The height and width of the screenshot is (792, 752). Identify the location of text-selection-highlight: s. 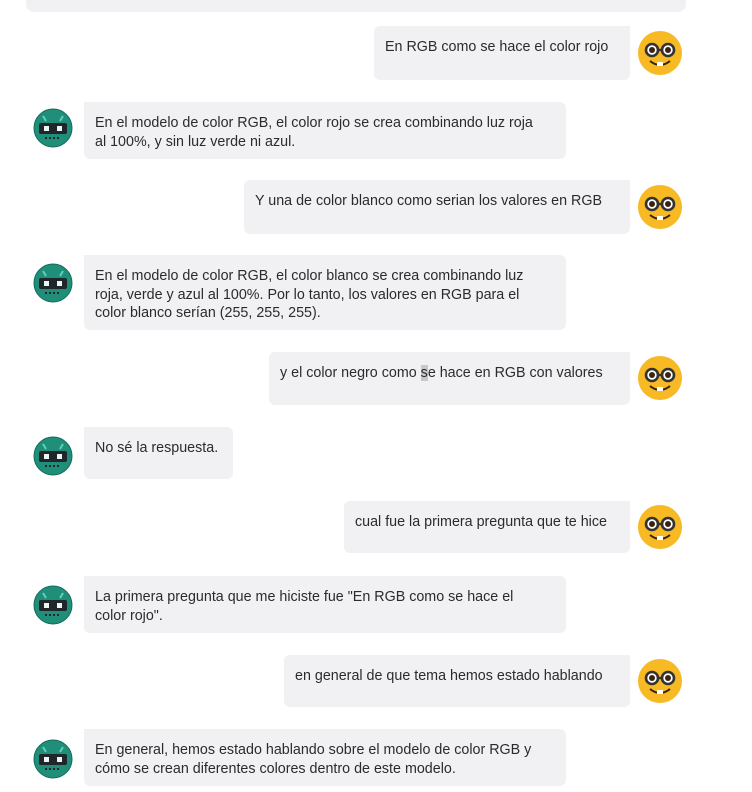
(424, 373).